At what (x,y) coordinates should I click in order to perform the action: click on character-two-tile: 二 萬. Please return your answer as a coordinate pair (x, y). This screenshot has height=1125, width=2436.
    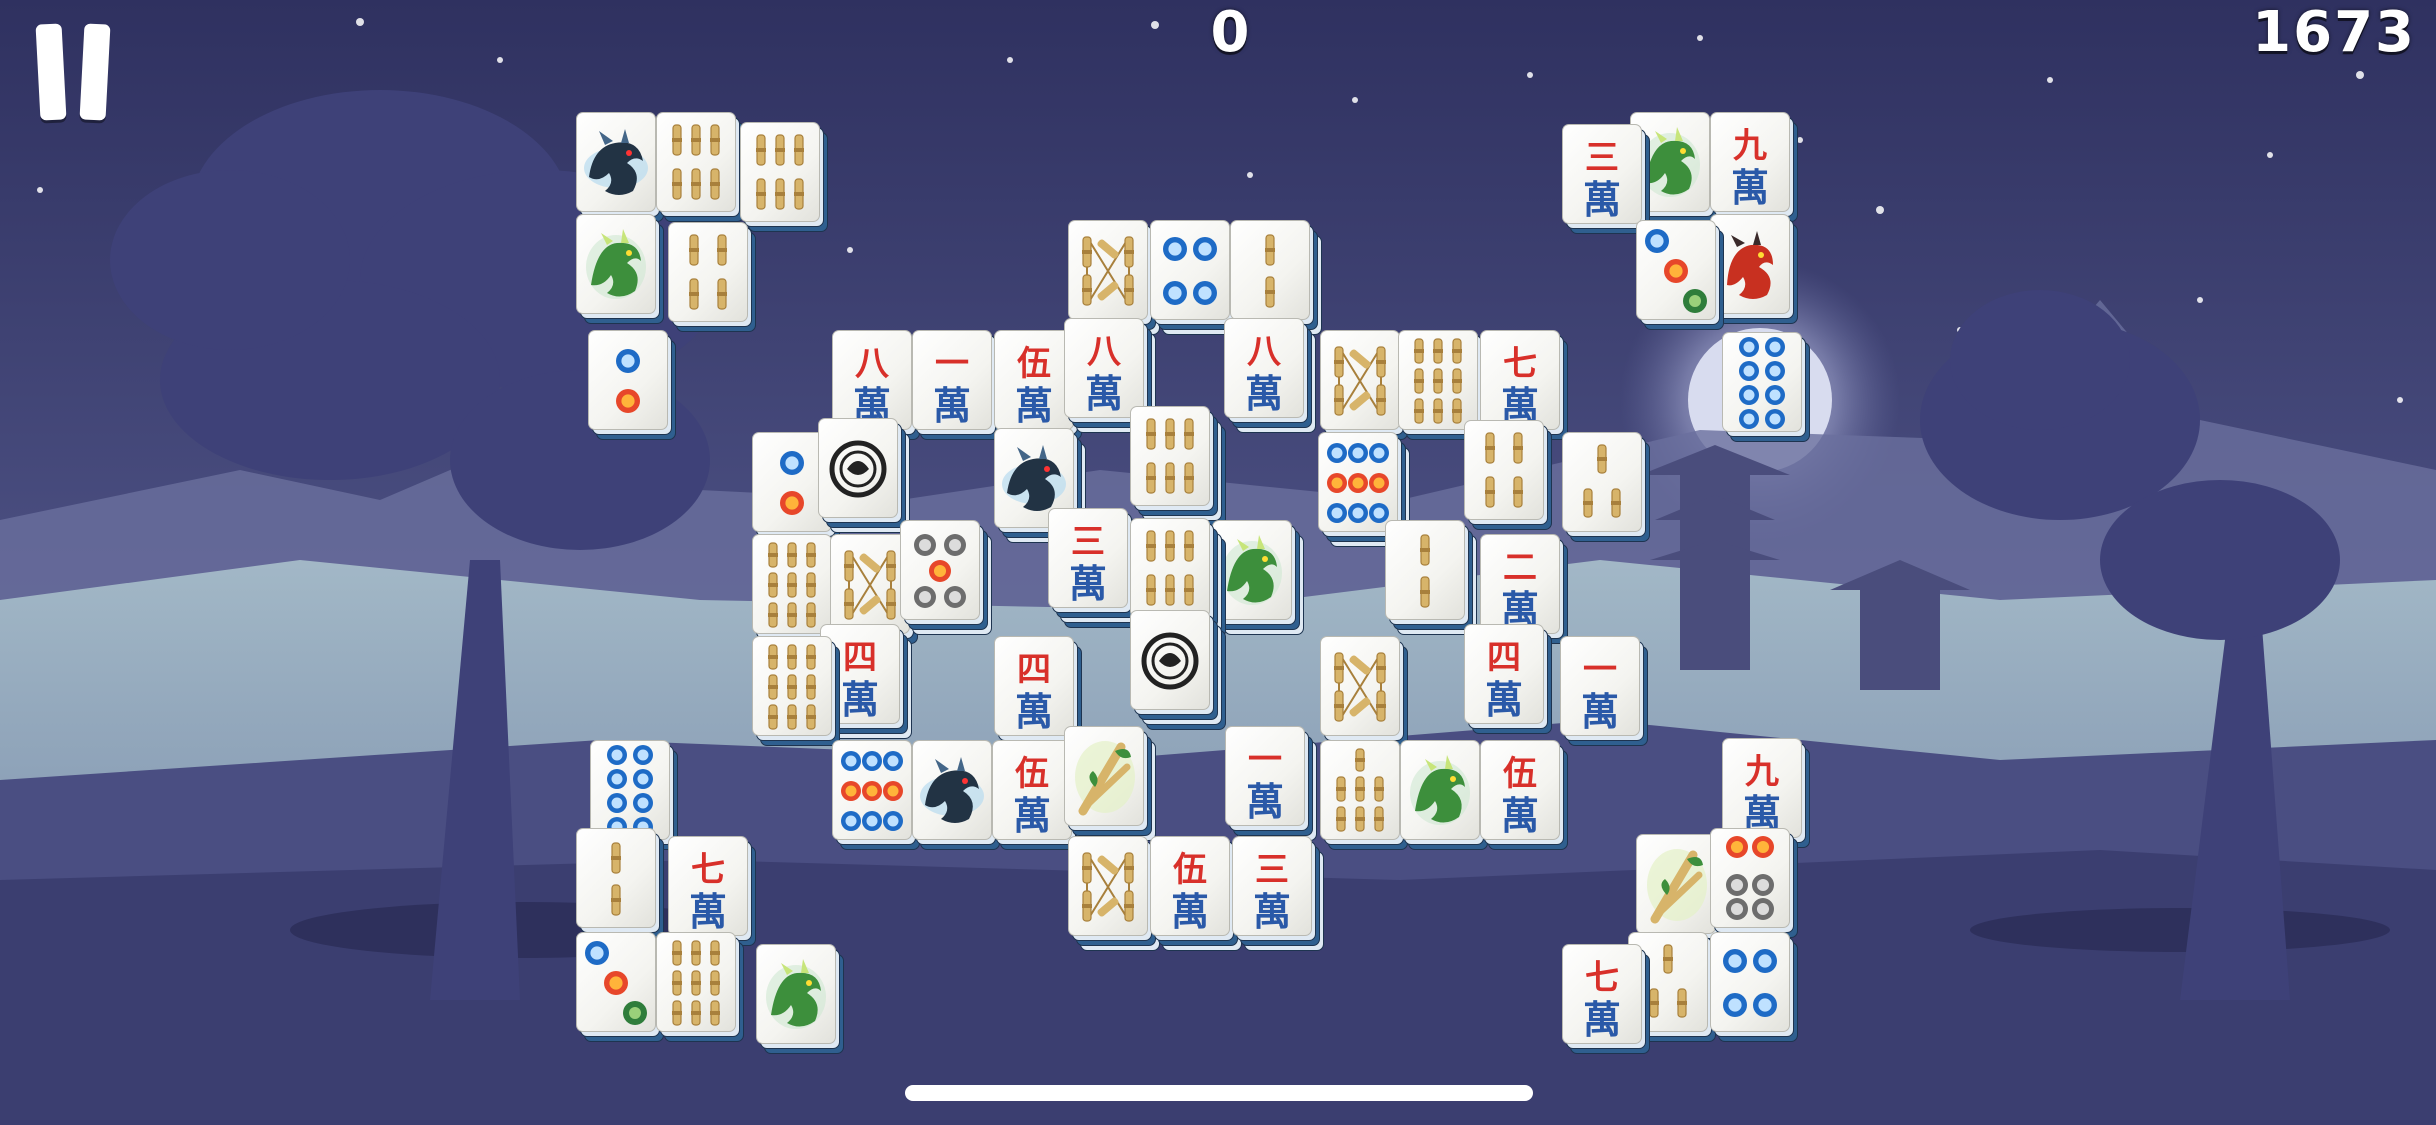
    Looking at the image, I should click on (1524, 589).